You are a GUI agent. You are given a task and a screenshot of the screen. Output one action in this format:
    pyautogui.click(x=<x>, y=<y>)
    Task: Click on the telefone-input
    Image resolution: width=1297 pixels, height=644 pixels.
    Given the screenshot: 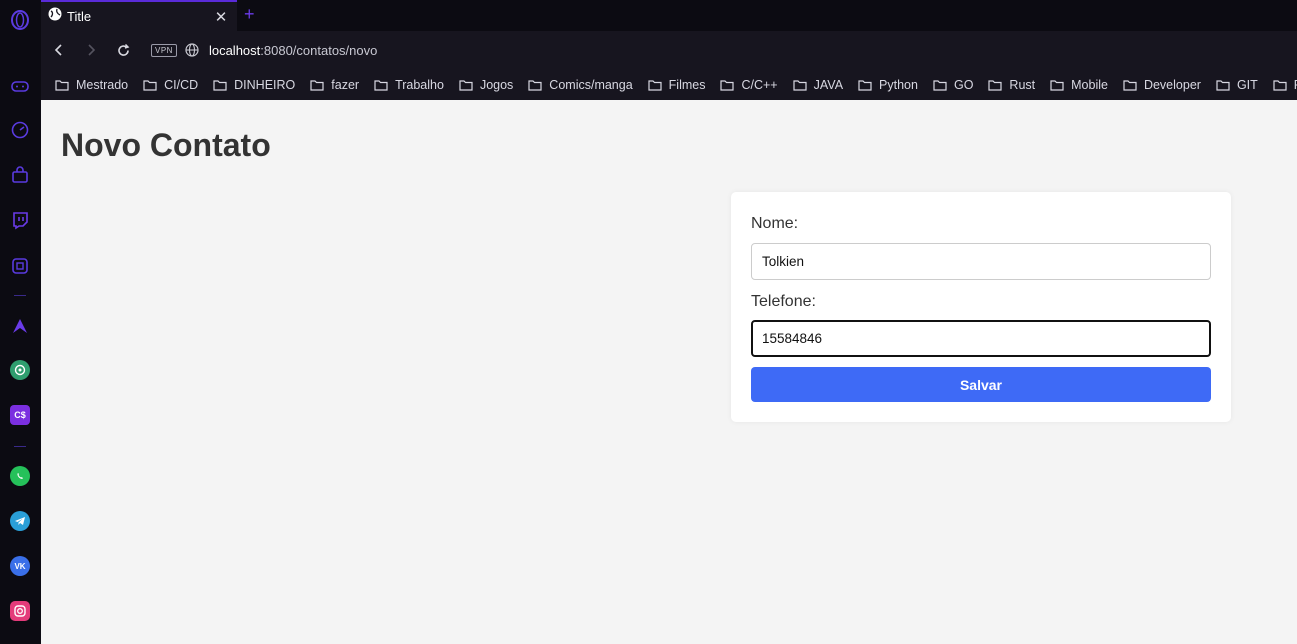 What is the action you would take?
    pyautogui.click(x=981, y=338)
    